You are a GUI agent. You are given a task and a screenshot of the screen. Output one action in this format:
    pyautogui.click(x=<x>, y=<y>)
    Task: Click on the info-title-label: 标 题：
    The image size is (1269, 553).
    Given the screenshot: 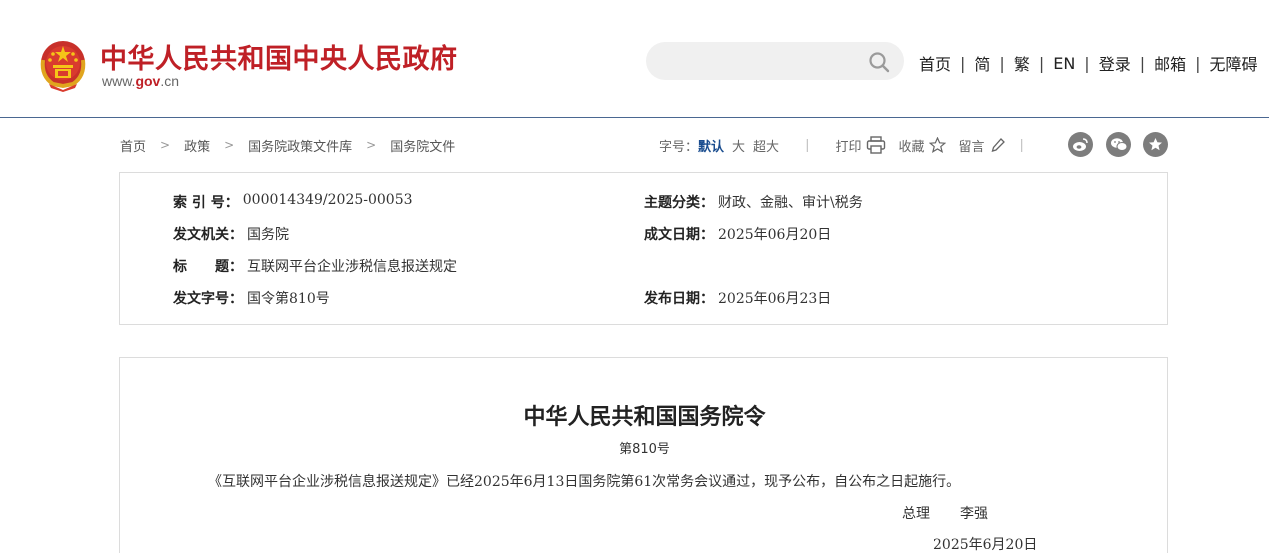 What is the action you would take?
    pyautogui.click(x=208, y=267)
    